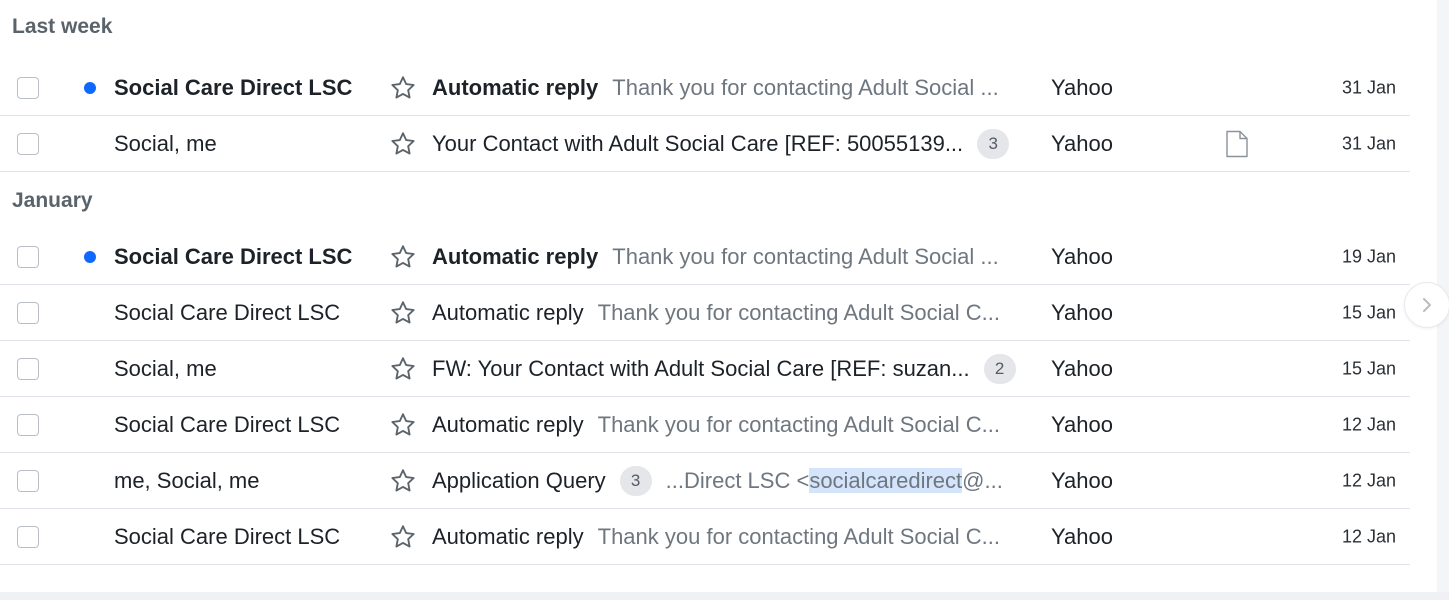  I want to click on next-page-button, so click(1426, 305).